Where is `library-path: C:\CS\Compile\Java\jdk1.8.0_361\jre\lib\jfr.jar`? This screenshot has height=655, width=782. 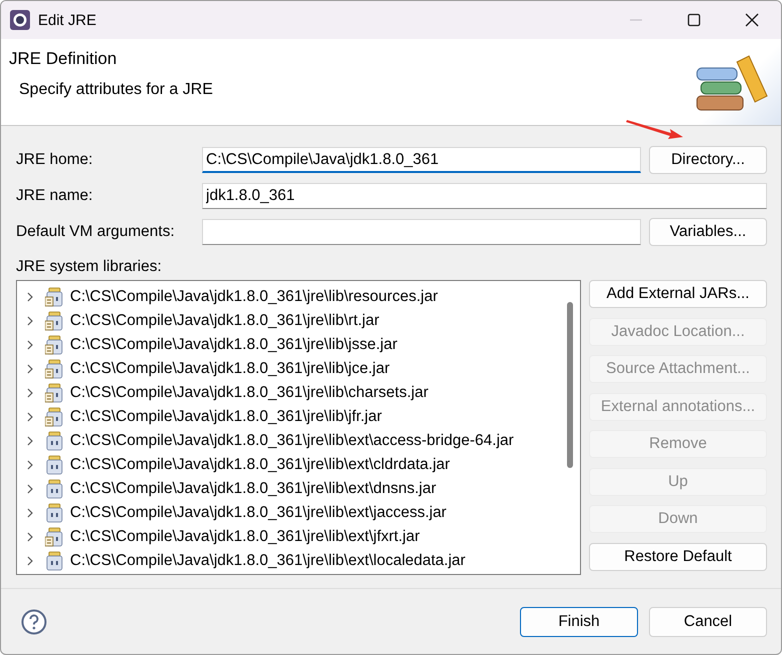 library-path: C:\CS\Compile\Java\jdk1.8.0_361\jre\lib\jfr.jar is located at coordinates (226, 417).